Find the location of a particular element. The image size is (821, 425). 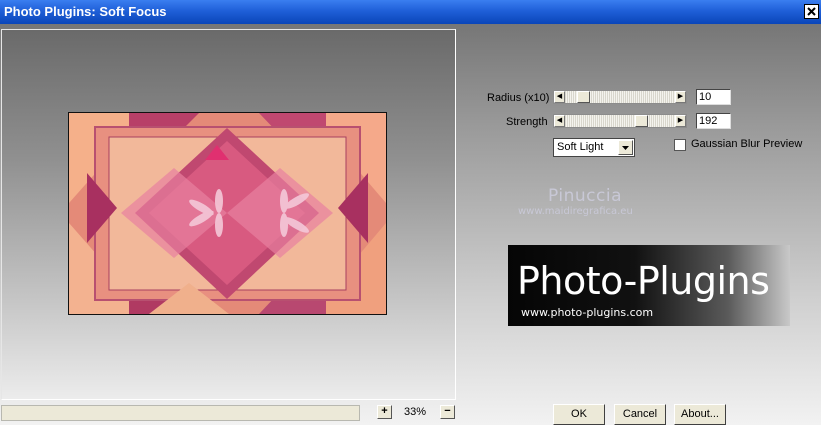

radius-slider: ◀ ▶ is located at coordinates (620, 97).